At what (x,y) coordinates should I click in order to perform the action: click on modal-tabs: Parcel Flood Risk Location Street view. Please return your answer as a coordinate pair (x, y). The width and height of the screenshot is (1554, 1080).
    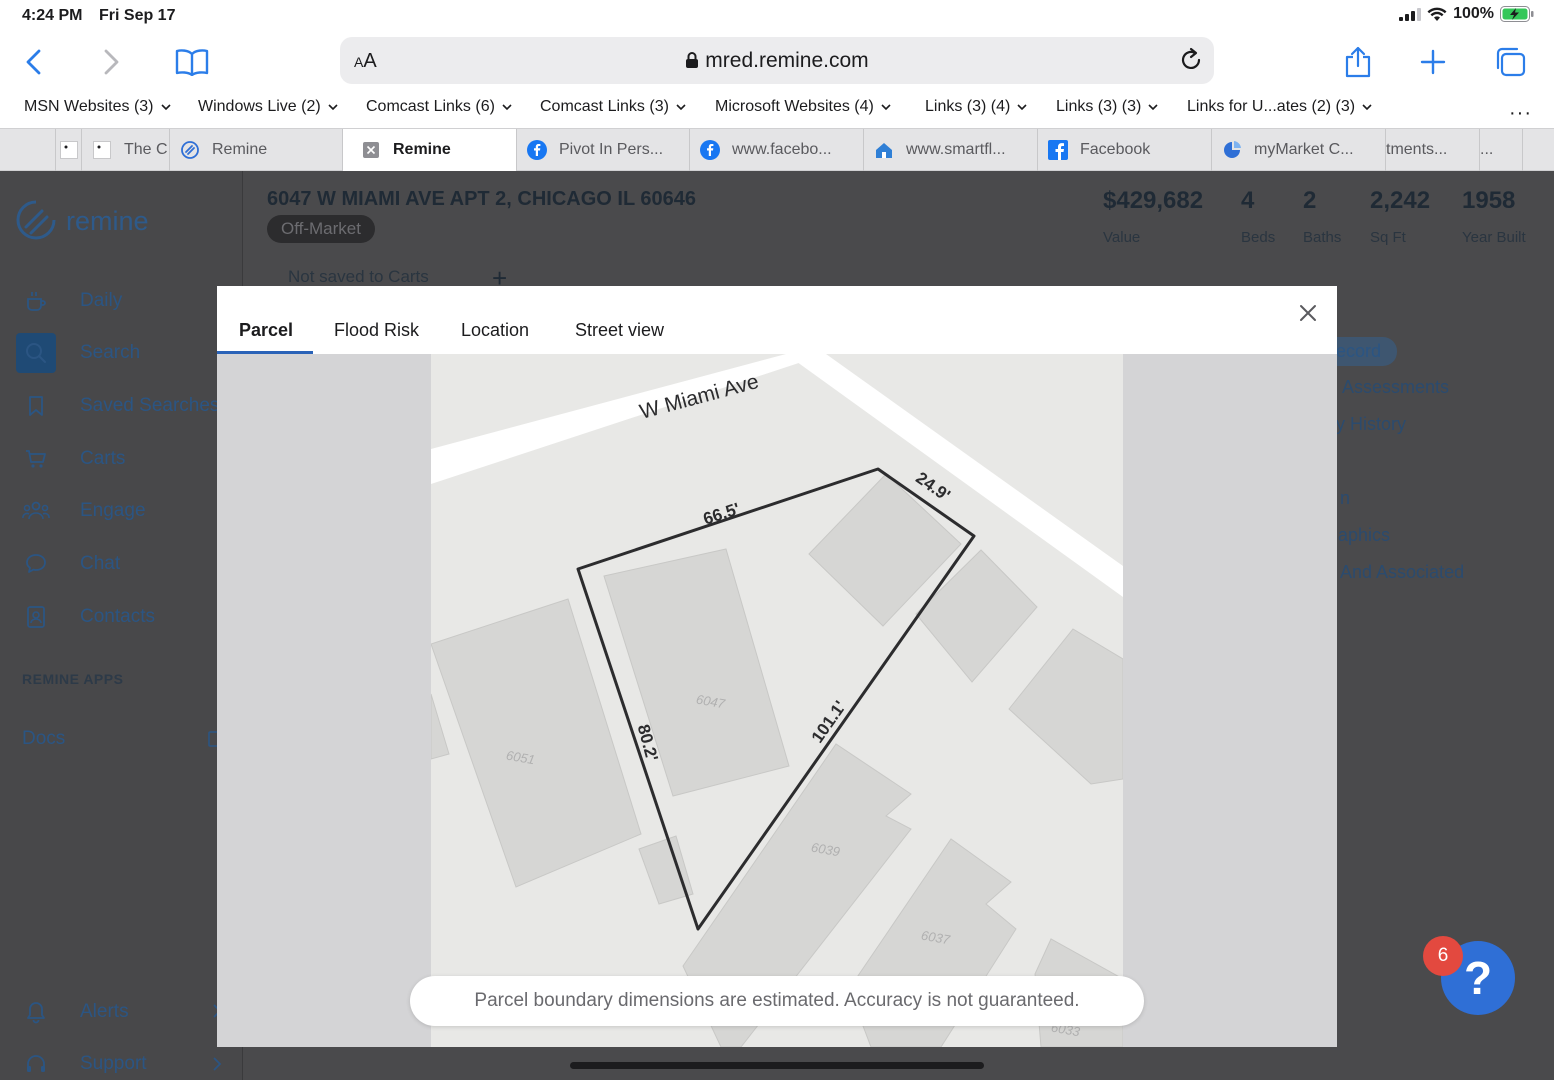
    Looking at the image, I should click on (777, 320).